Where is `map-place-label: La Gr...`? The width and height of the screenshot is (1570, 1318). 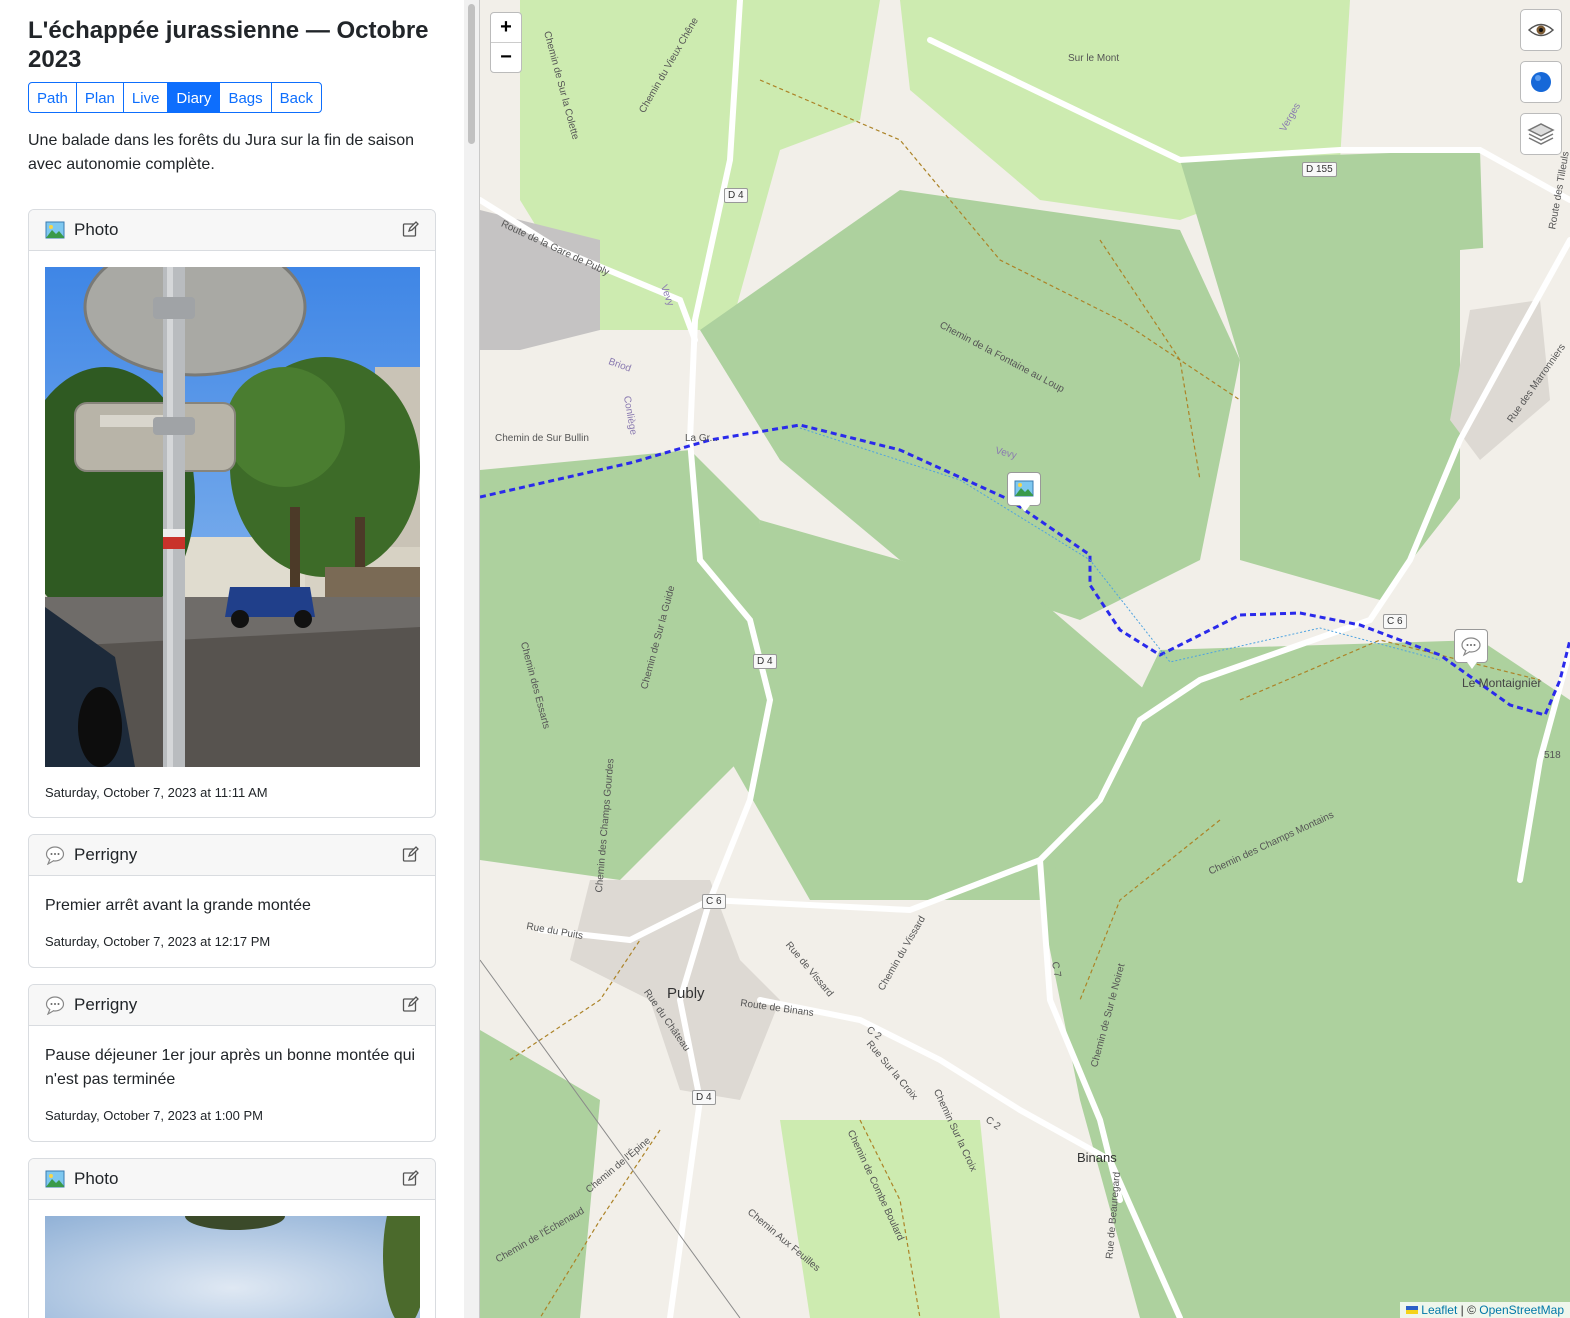 map-place-label: La Gr... is located at coordinates (701, 438).